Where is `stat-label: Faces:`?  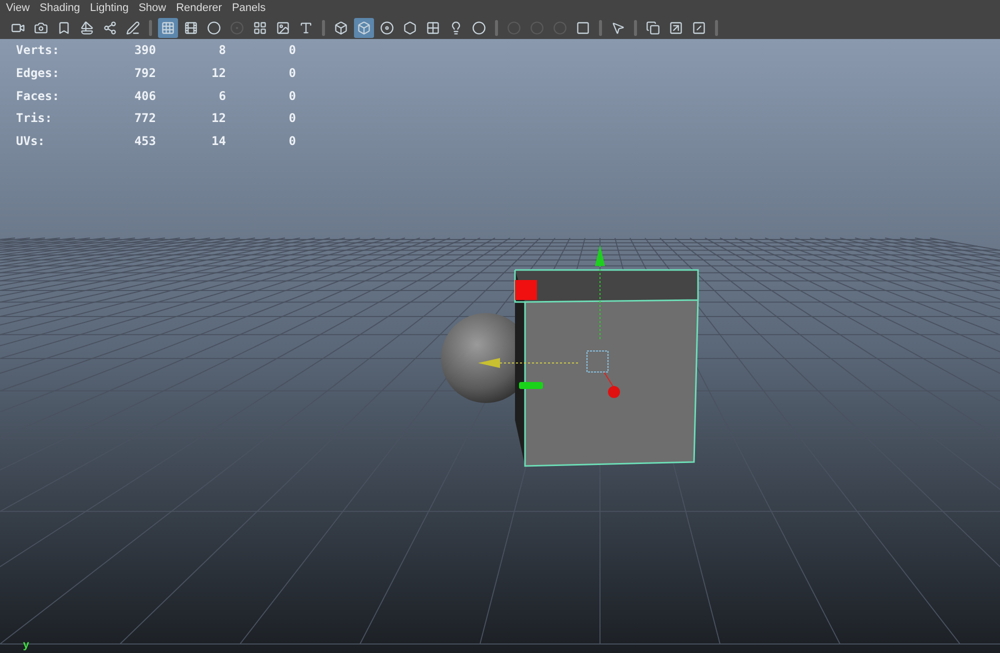
stat-label: Faces: is located at coordinates (38, 96).